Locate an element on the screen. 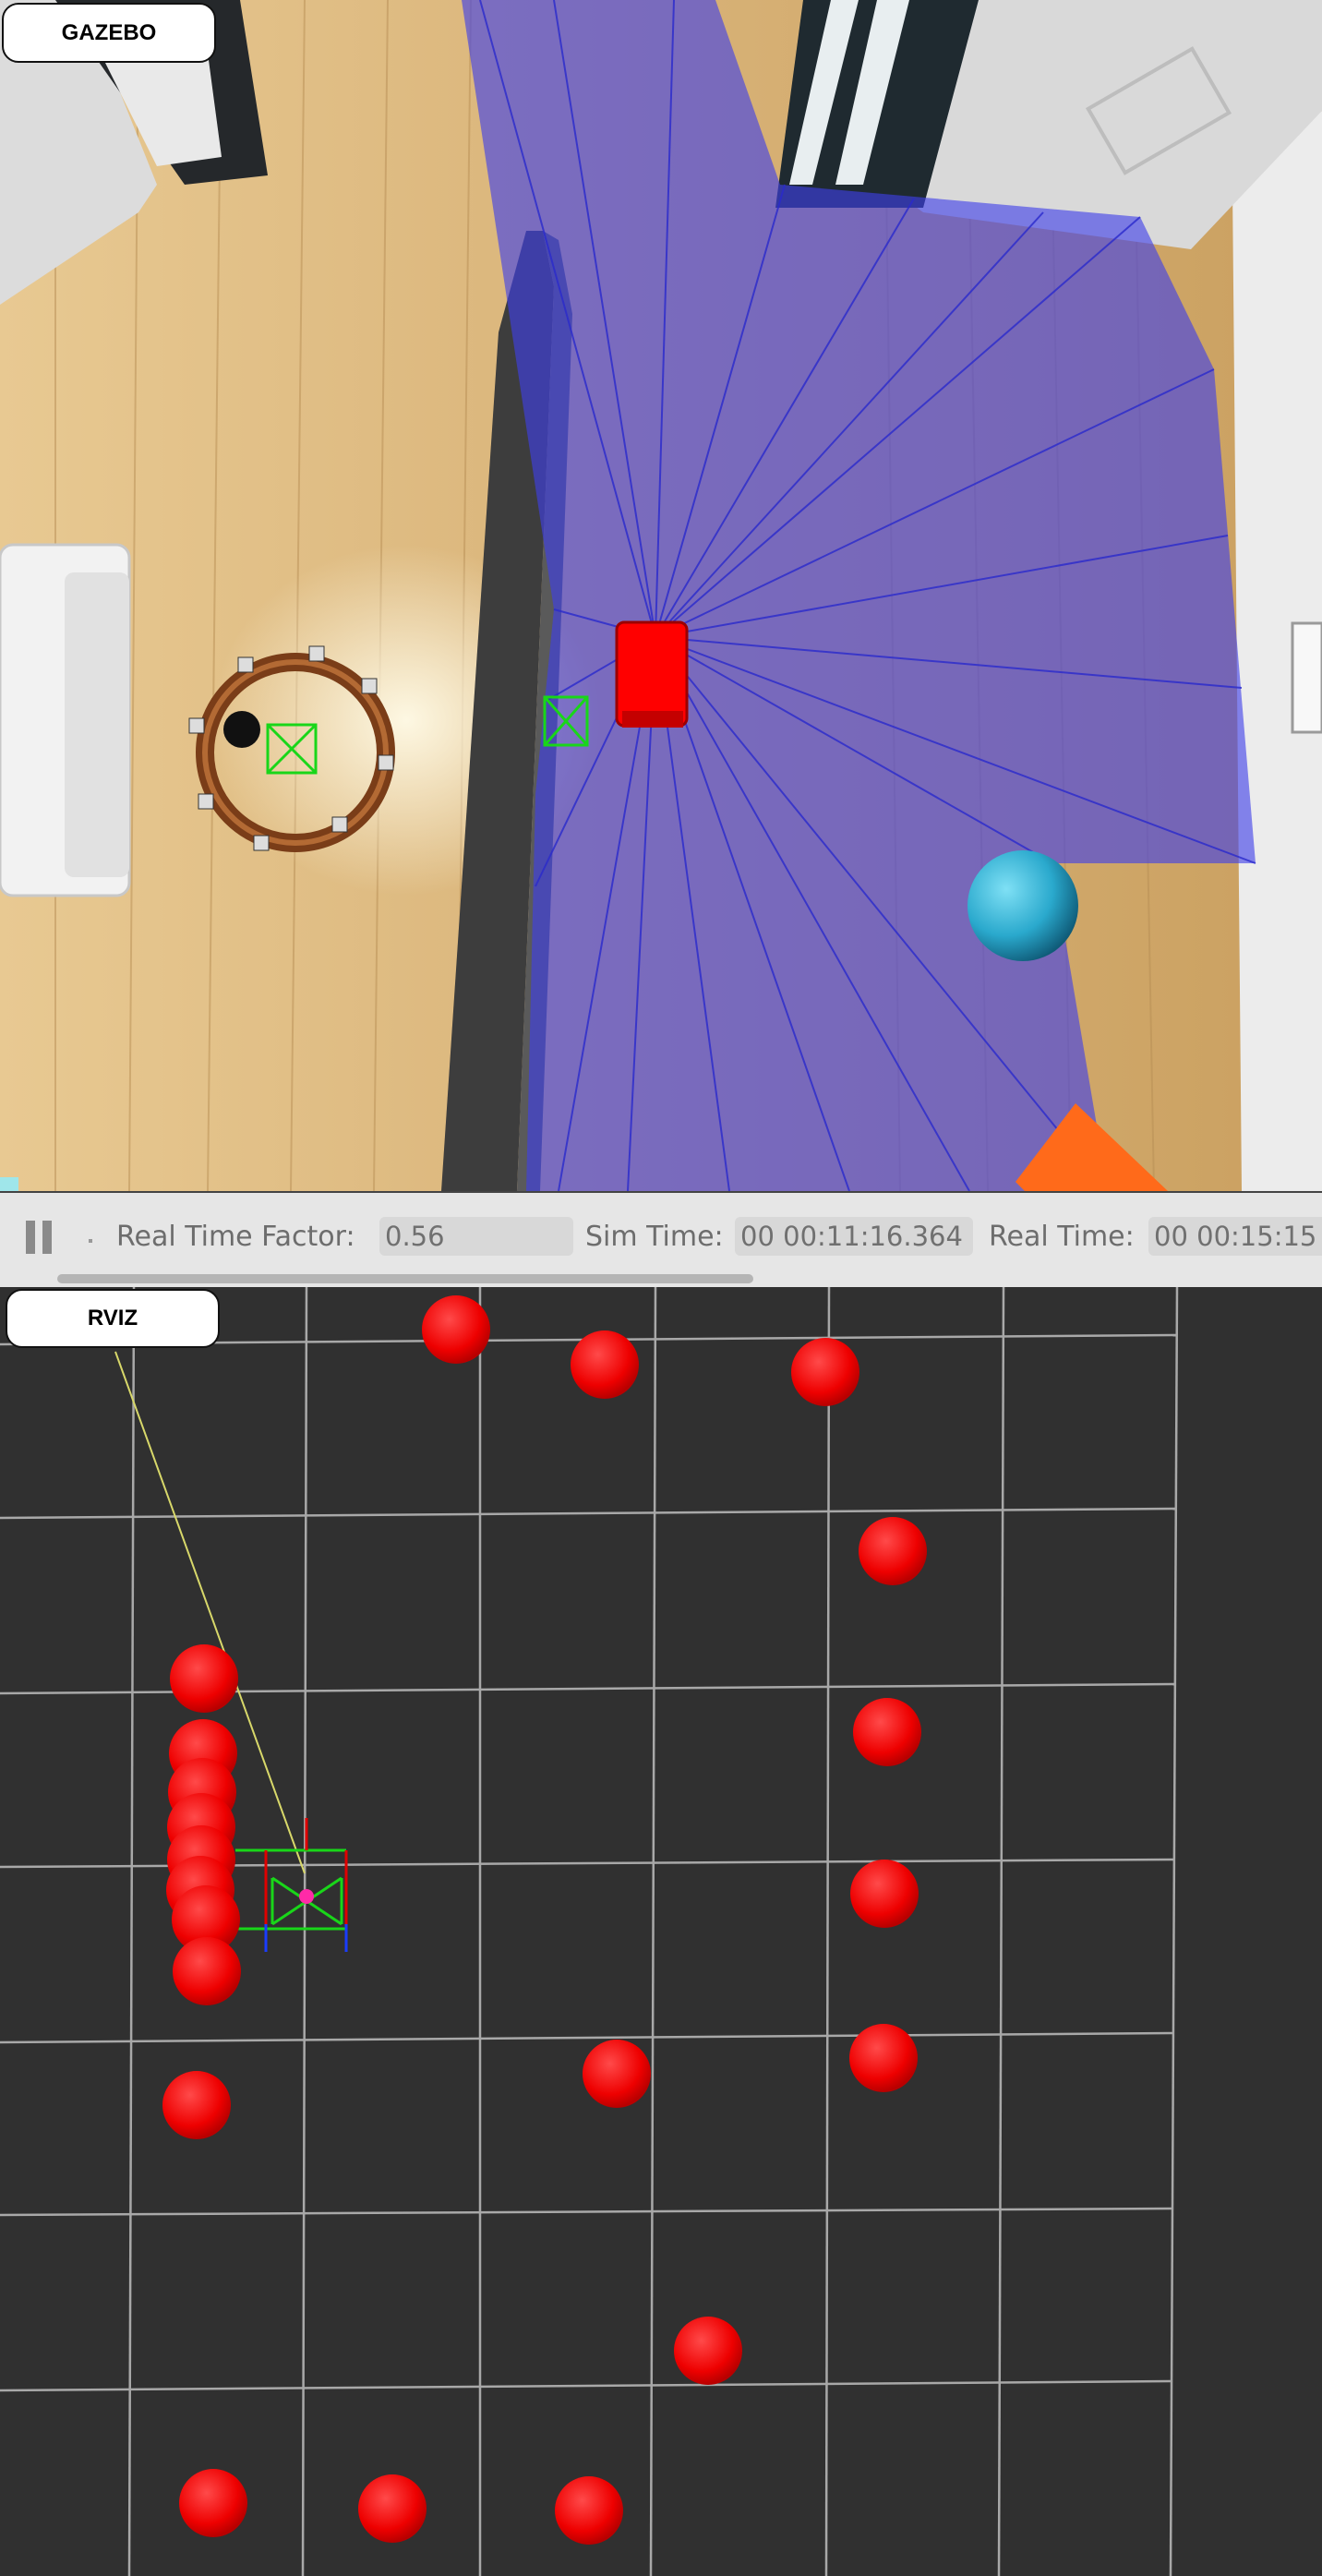  gazebo-panel-label: GAZEBO is located at coordinates (109, 33).